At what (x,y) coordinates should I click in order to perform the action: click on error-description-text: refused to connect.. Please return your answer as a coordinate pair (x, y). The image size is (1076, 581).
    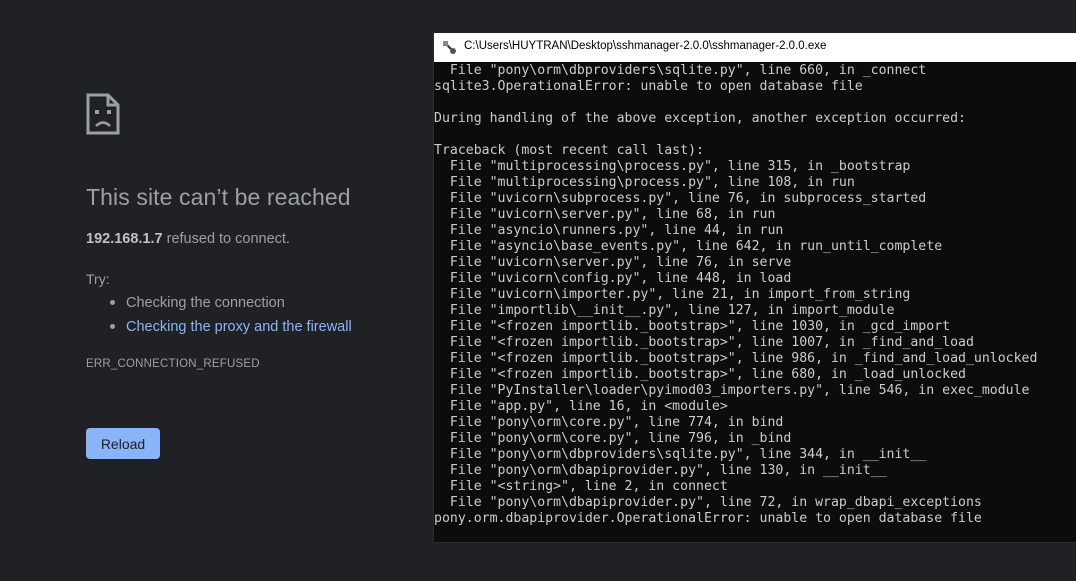
    Looking at the image, I should click on (226, 239).